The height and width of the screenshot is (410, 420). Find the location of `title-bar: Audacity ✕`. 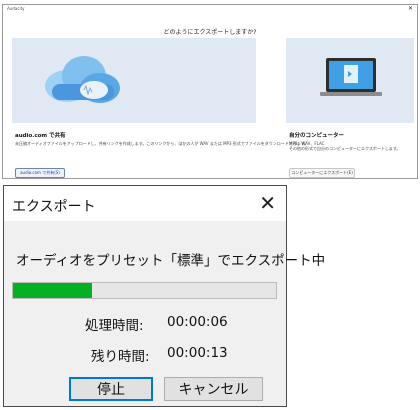

title-bar: Audacity ✕ is located at coordinates (210, 10).